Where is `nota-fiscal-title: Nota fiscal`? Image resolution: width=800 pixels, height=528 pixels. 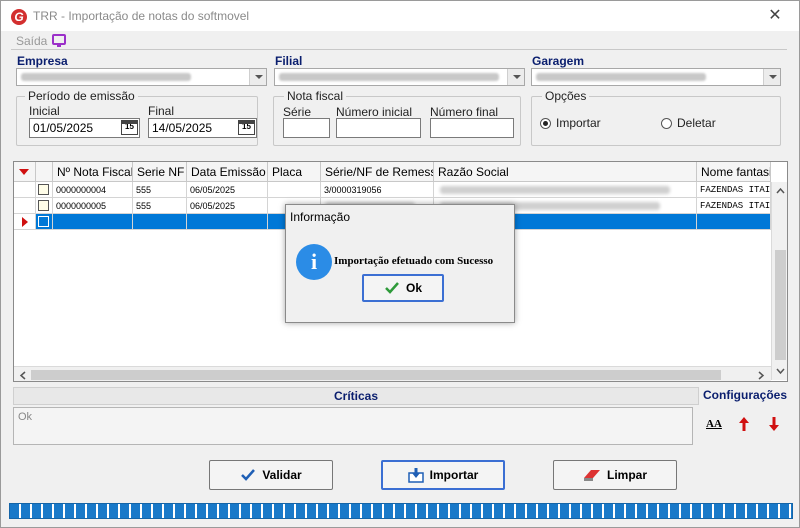
nota-fiscal-title: Nota fiscal is located at coordinates (315, 96).